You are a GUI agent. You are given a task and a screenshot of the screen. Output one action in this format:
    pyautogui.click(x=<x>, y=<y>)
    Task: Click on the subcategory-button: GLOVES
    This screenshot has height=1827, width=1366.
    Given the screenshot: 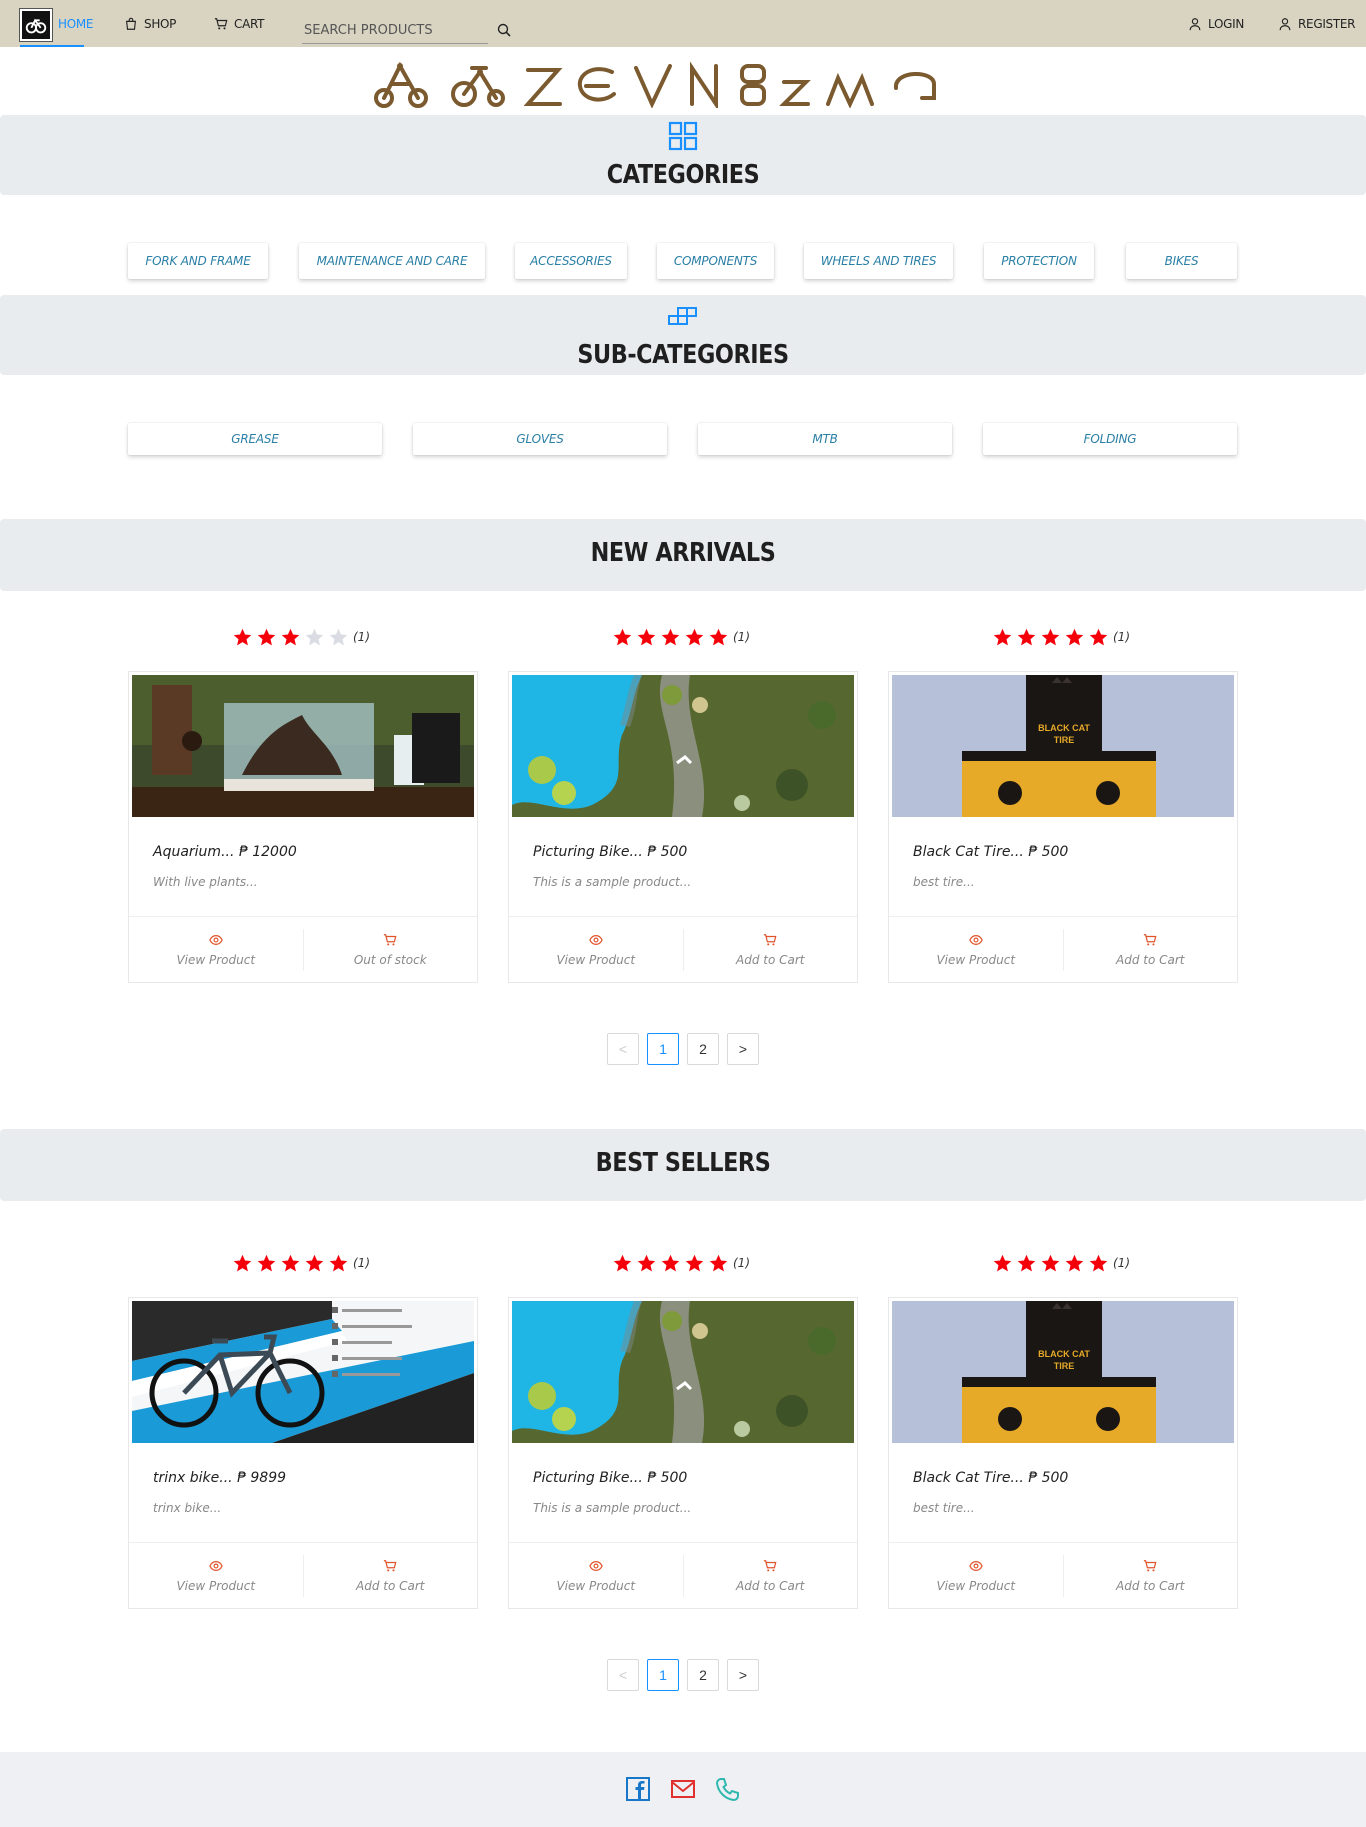 What is the action you would take?
    pyautogui.click(x=540, y=439)
    